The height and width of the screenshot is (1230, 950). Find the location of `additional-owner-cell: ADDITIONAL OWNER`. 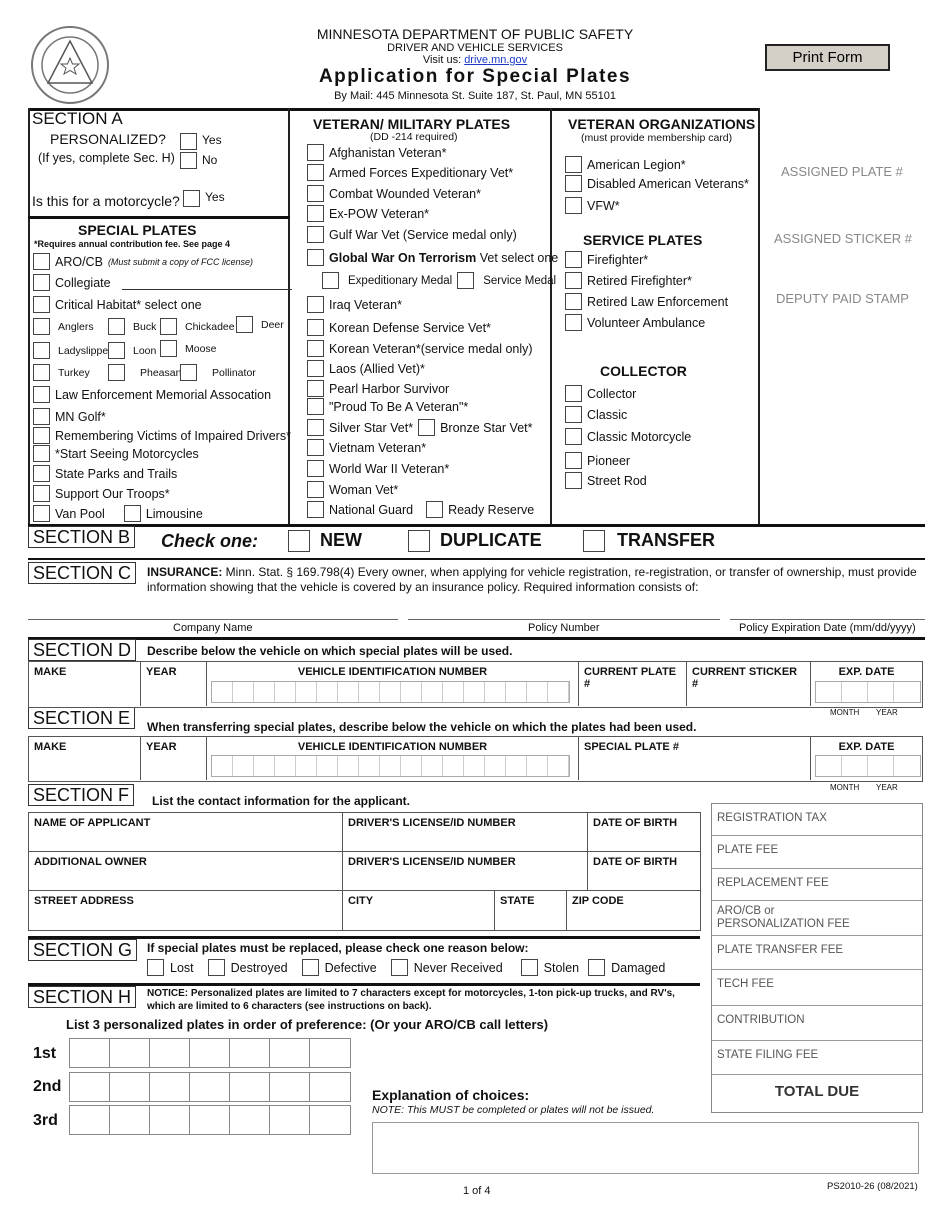

additional-owner-cell: ADDITIONAL OWNER is located at coordinates (186, 871).